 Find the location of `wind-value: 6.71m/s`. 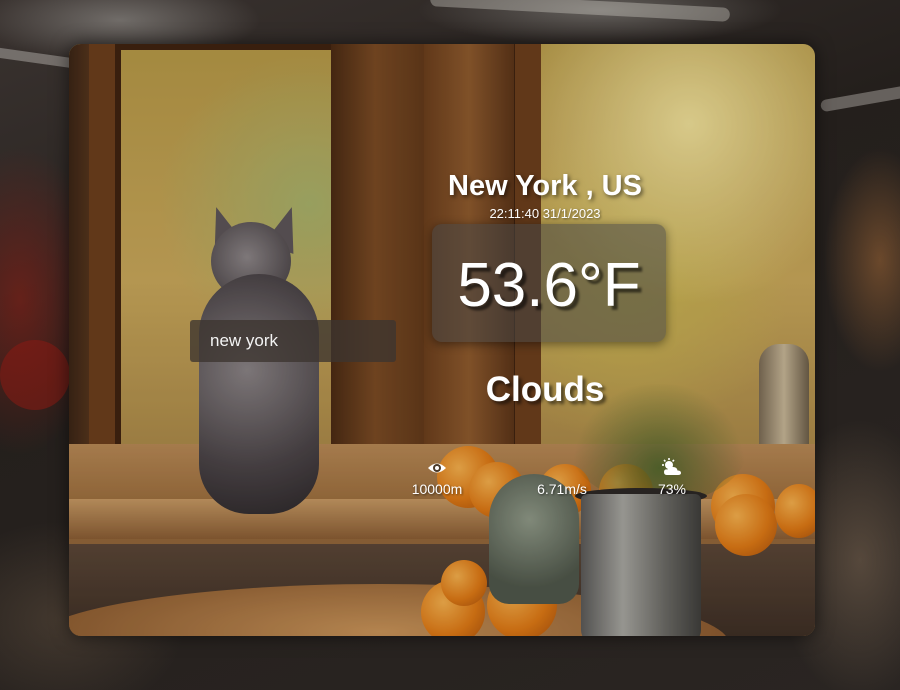

wind-value: 6.71m/s is located at coordinates (562, 489).